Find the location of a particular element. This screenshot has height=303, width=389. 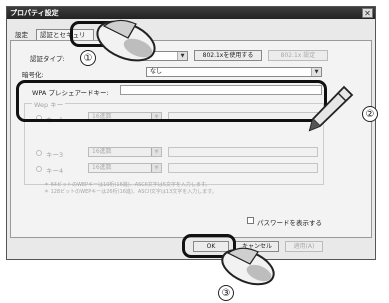

close-icon: ✕ is located at coordinates (367, 13).